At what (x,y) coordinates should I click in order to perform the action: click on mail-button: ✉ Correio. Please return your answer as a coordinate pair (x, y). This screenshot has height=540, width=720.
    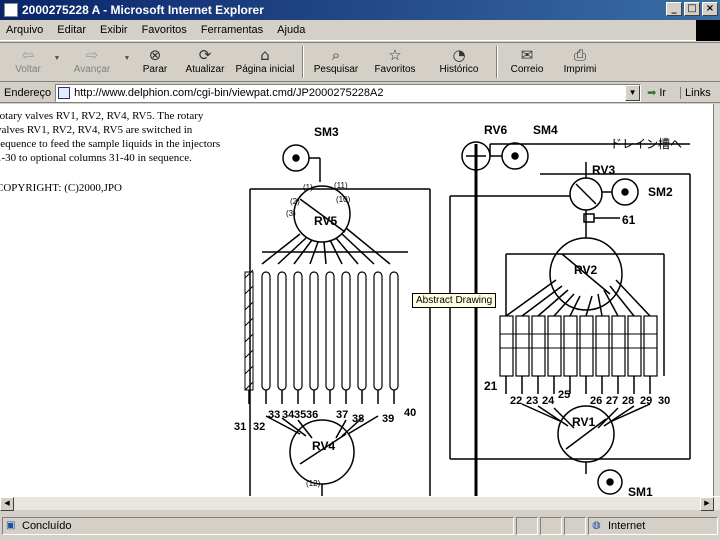
    Looking at the image, I should click on (527, 62).